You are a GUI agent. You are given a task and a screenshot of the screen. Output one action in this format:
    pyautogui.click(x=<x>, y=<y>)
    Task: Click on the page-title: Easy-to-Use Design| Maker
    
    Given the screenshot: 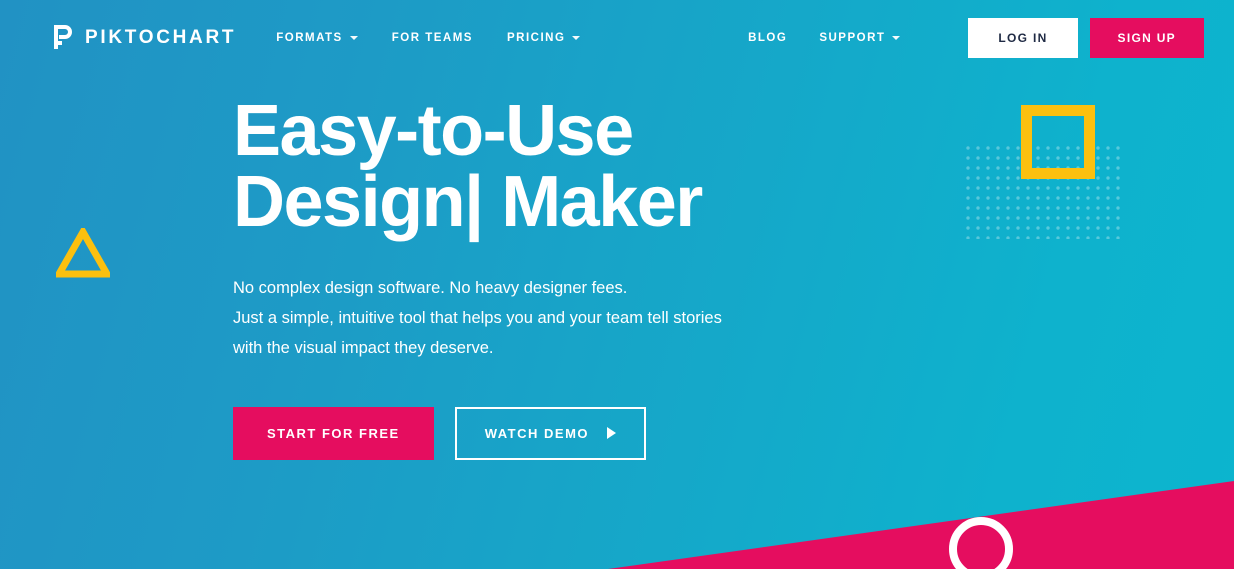 What is the action you would take?
    pyautogui.click(x=468, y=167)
    